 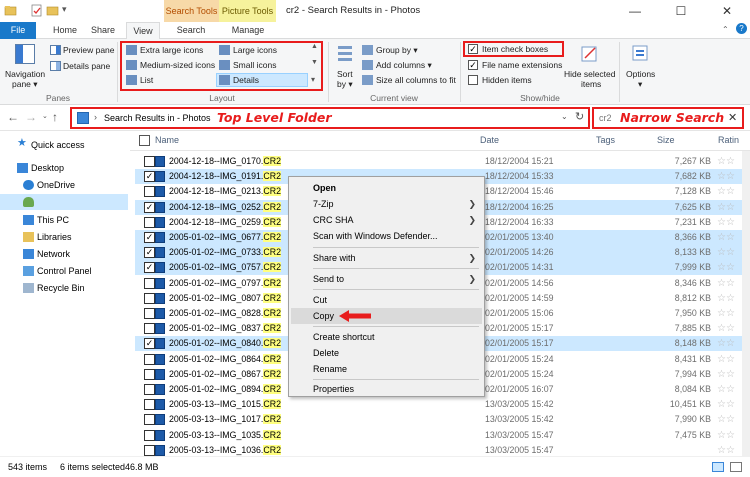 What do you see at coordinates (579, 116) in the screenshot?
I see `refresh-icon: ↻` at bounding box center [579, 116].